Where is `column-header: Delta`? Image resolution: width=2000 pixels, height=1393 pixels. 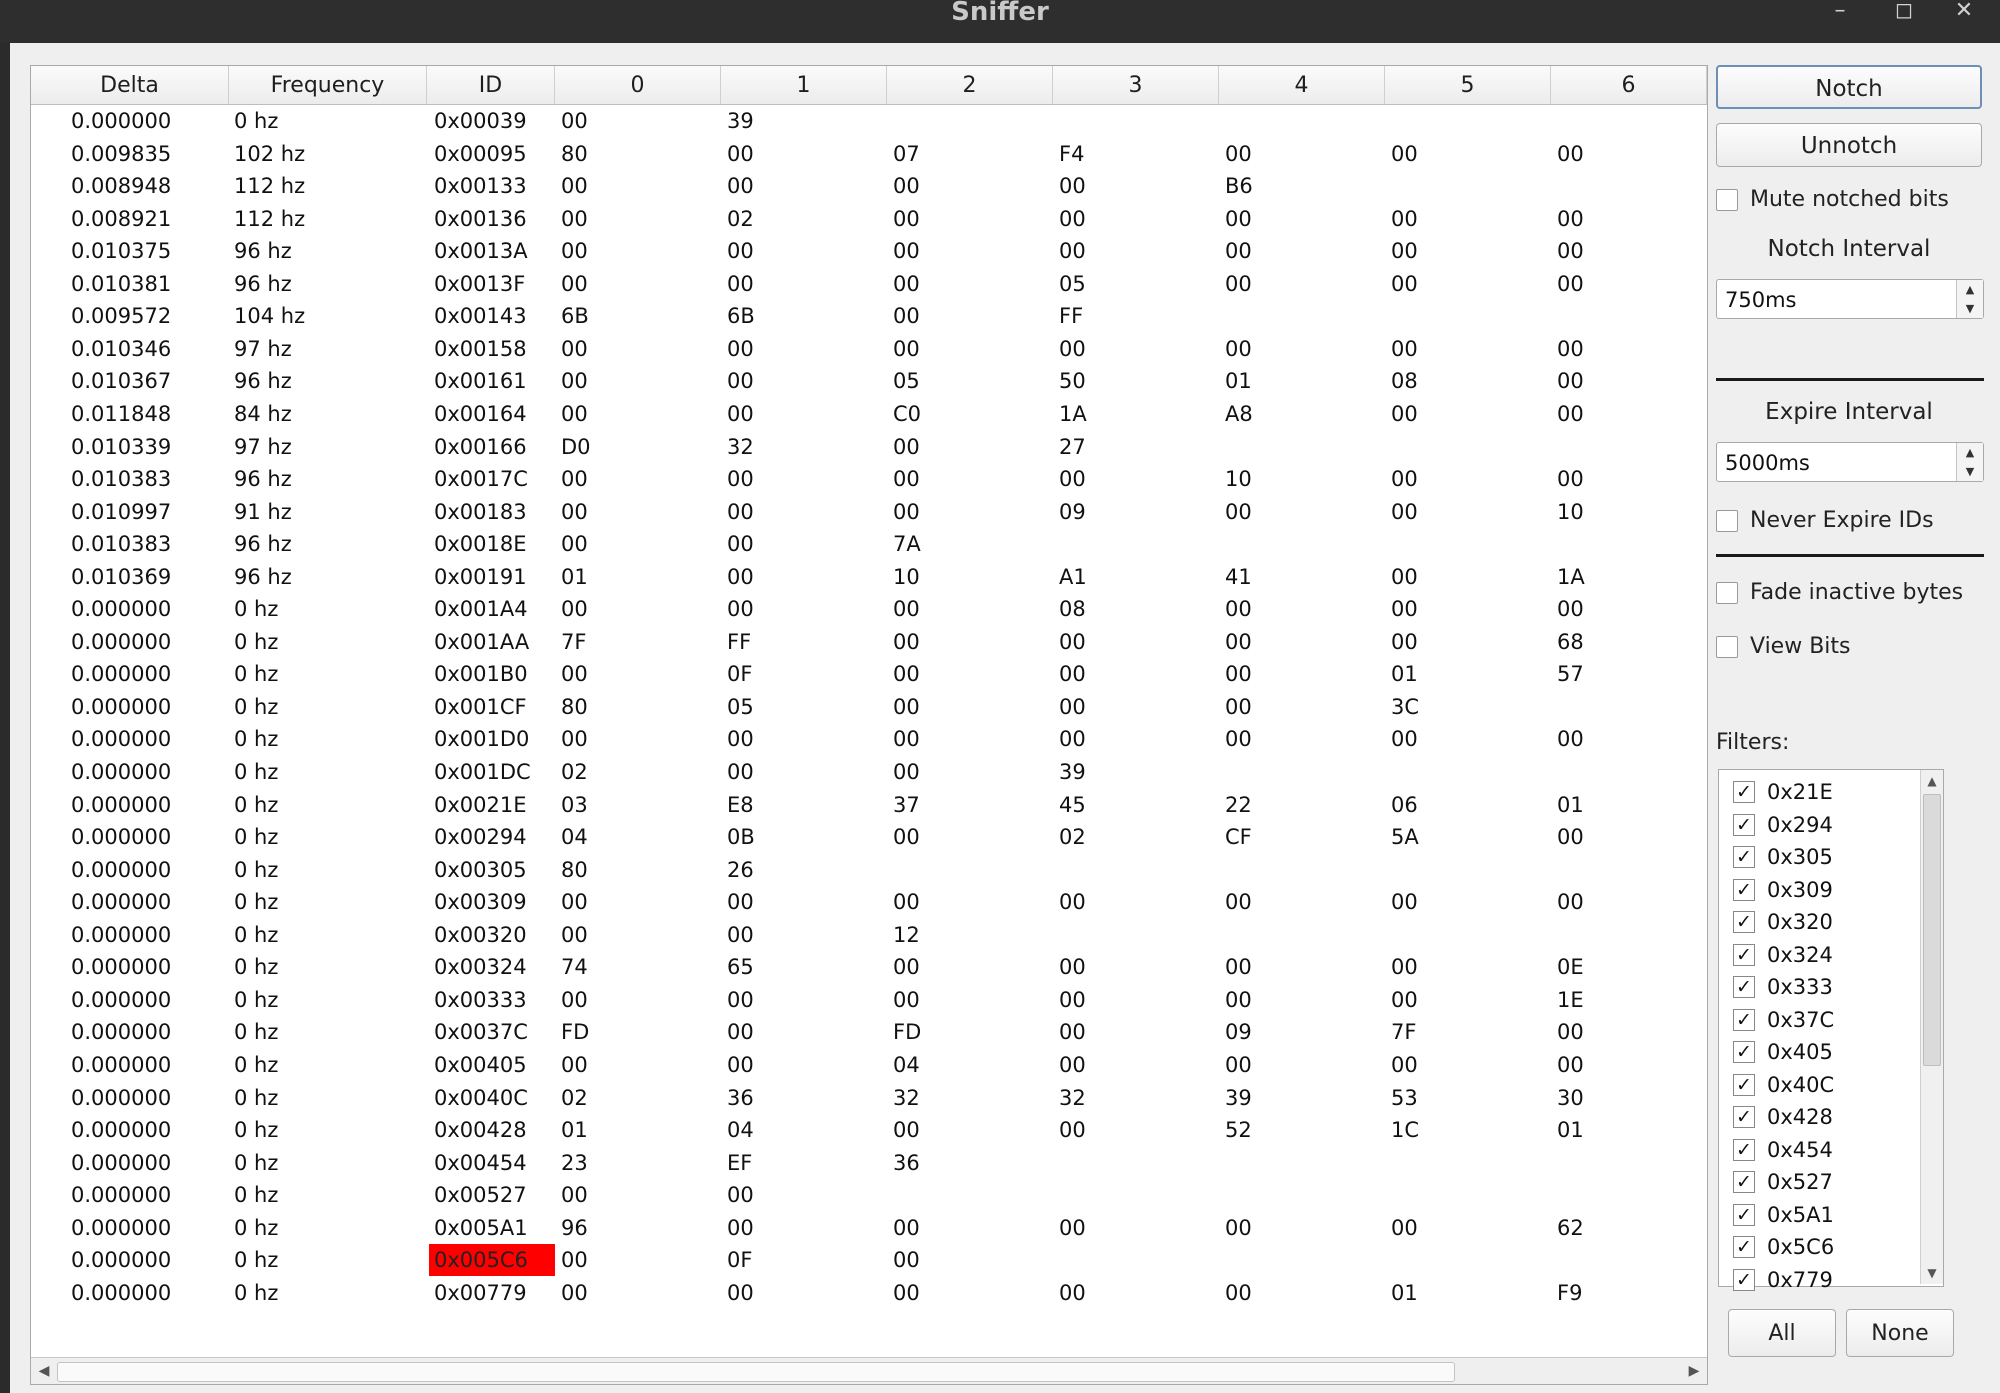 column-header: Delta is located at coordinates (130, 85).